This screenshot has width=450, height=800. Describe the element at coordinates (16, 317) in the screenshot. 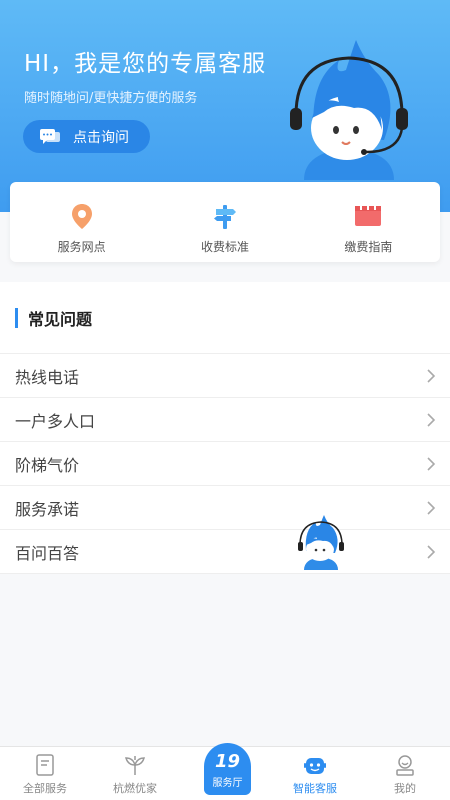

I see `section-accent-bar` at that location.